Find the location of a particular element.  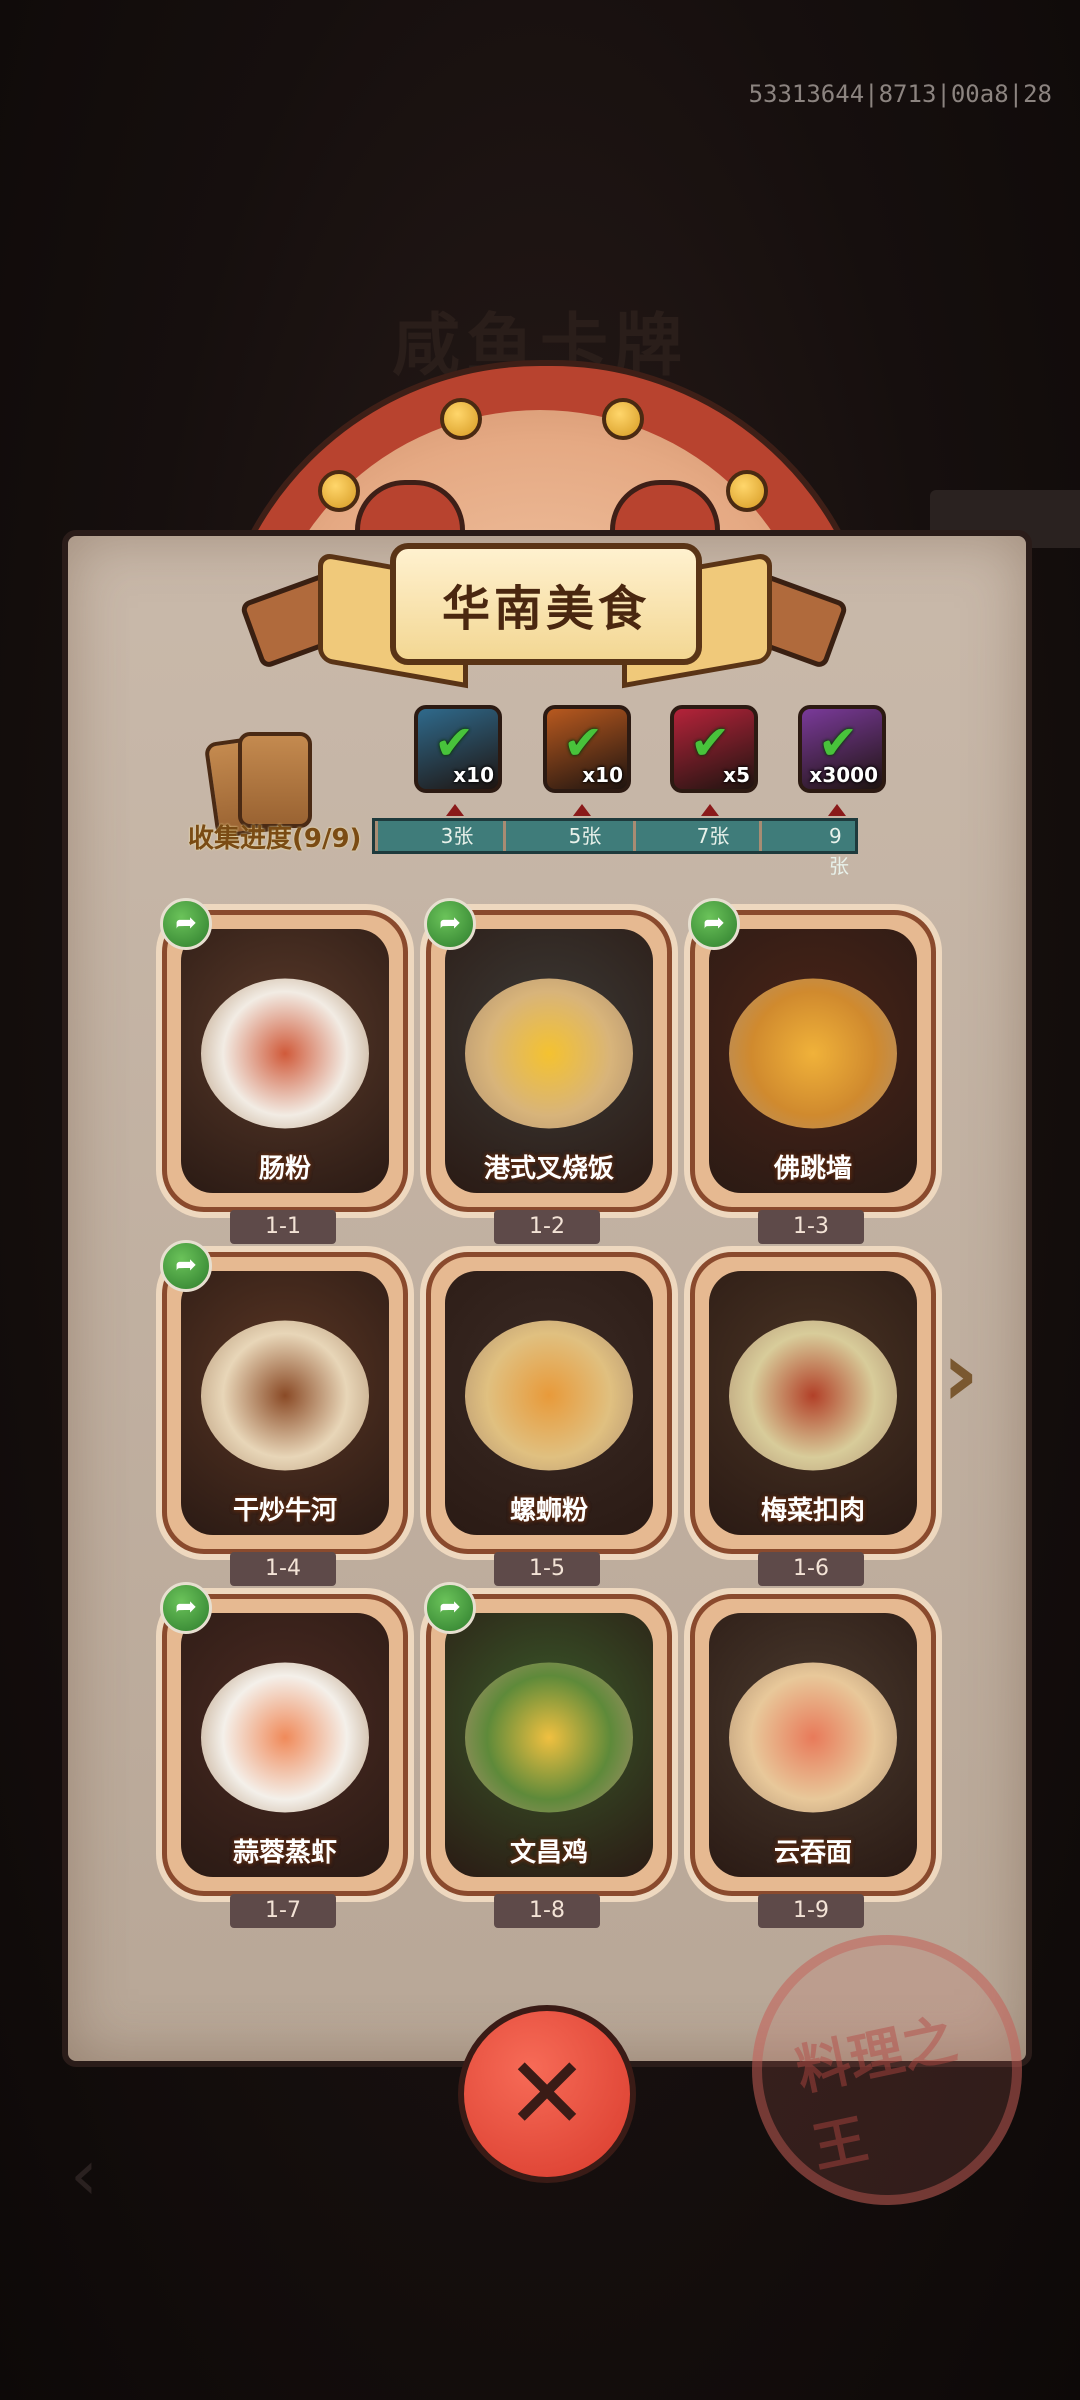

next-arrow-icon: › is located at coordinates (971, 1375).